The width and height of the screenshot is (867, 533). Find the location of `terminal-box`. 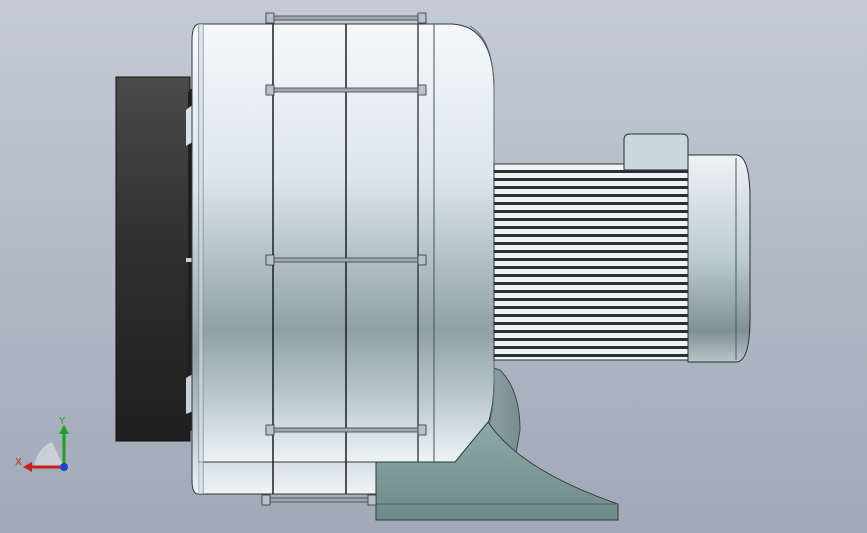

terminal-box is located at coordinates (656, 152).